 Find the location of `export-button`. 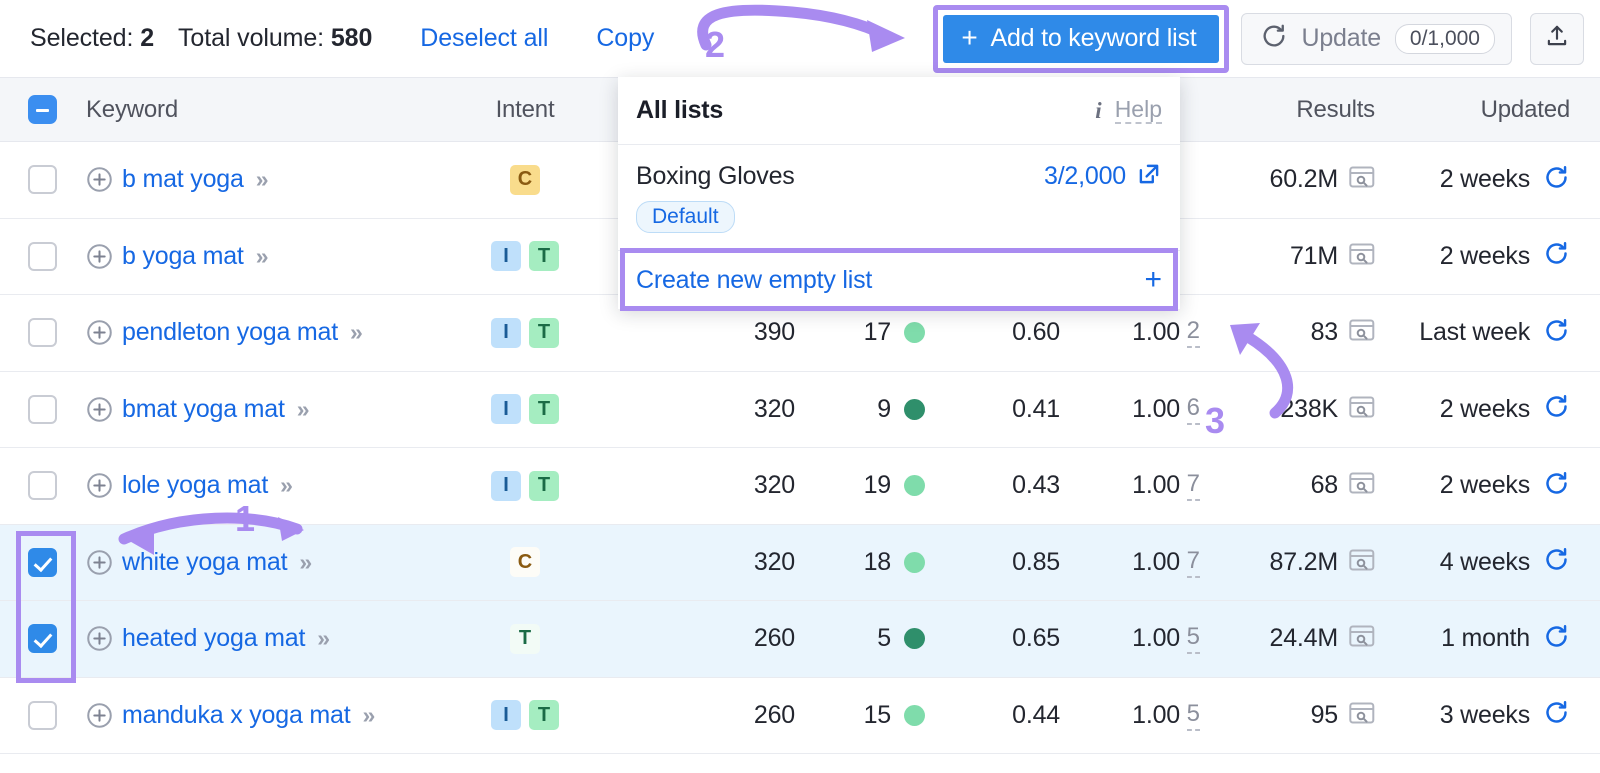

export-button is located at coordinates (1557, 38).